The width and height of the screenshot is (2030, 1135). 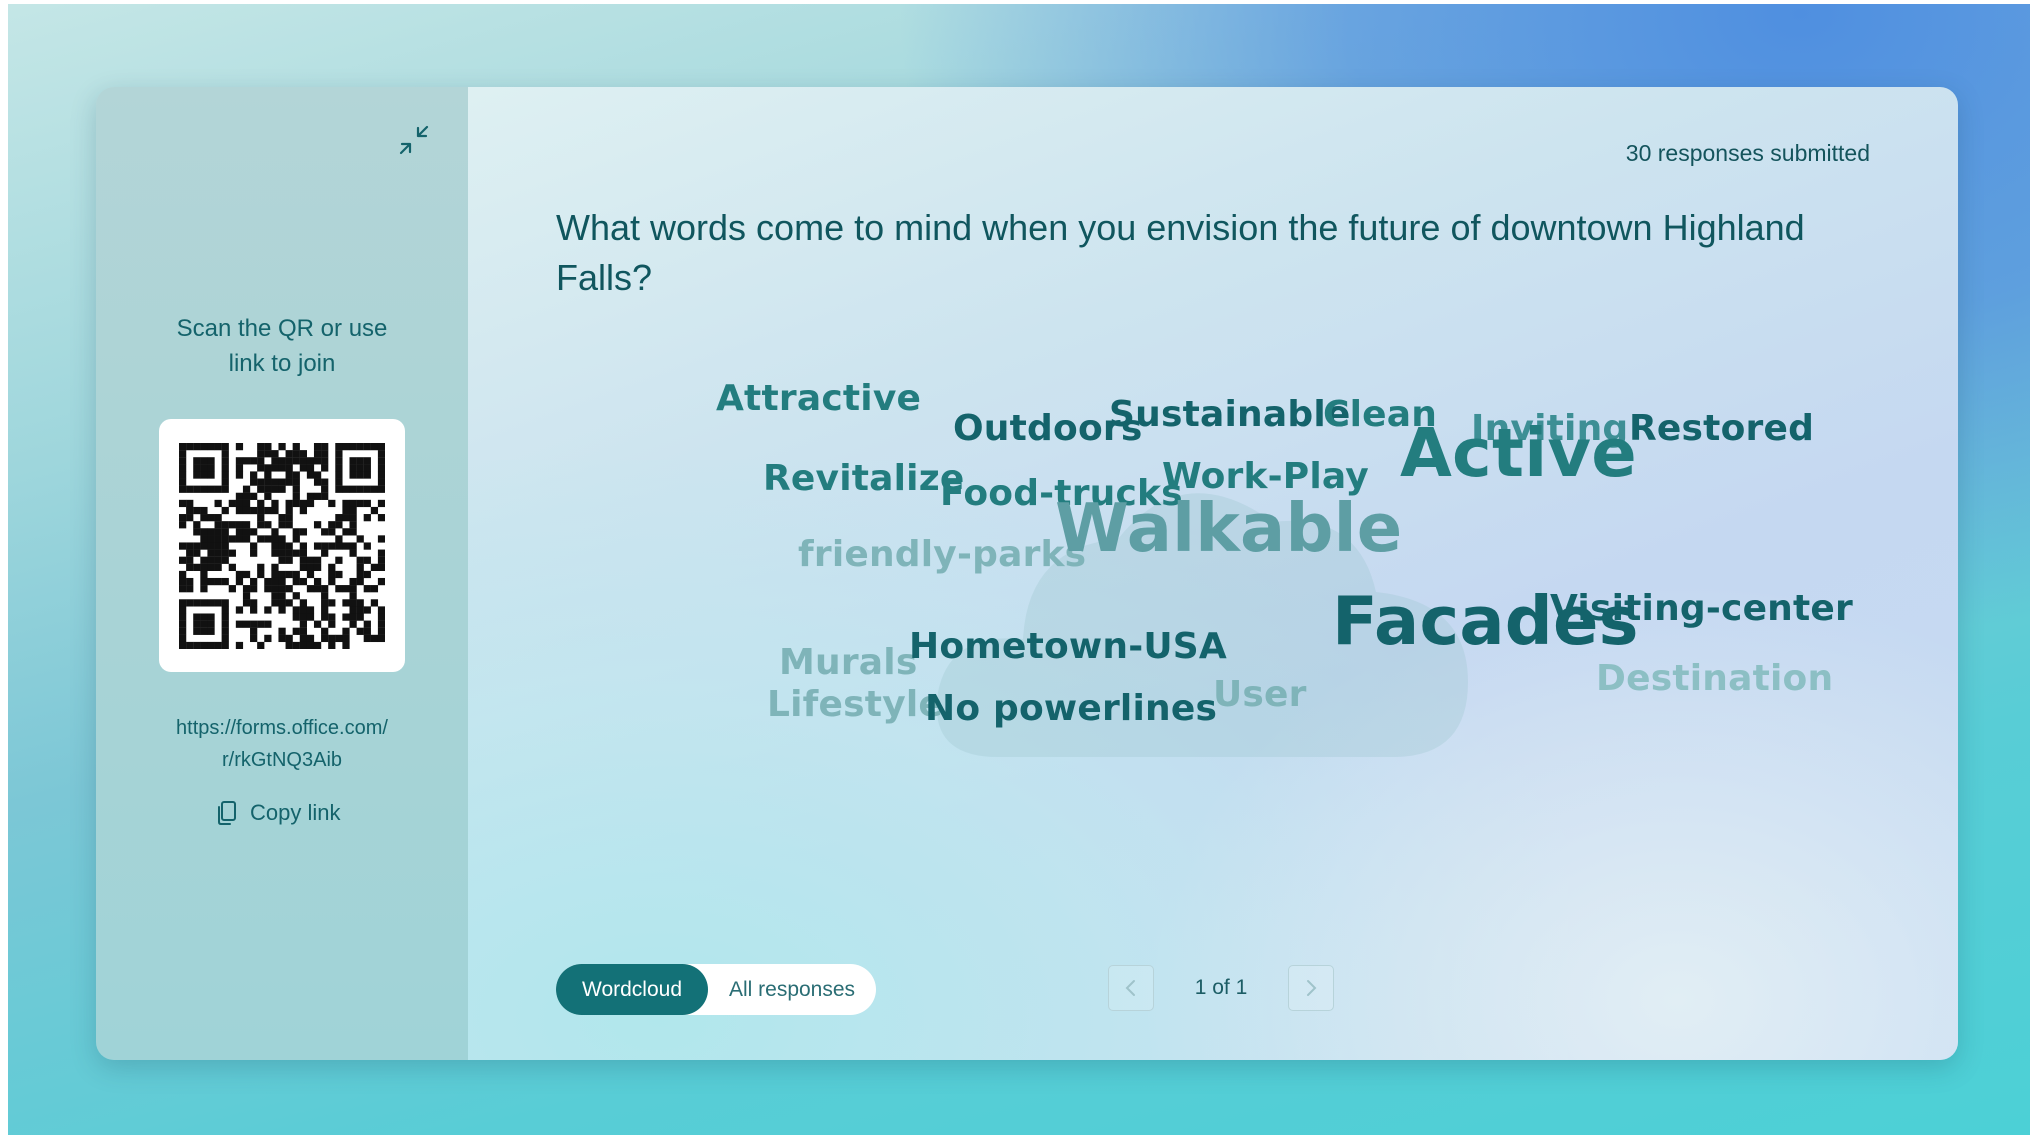 I want to click on wordcloud-word: Active, so click(x=1518, y=453).